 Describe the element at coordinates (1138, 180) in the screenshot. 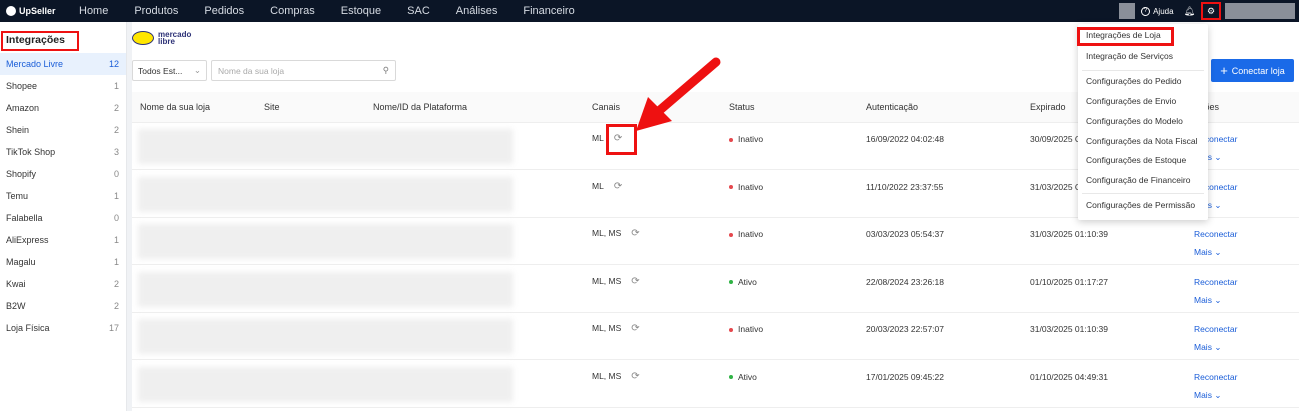

I see `settings-menu-item: Configuração de Financeiro` at that location.